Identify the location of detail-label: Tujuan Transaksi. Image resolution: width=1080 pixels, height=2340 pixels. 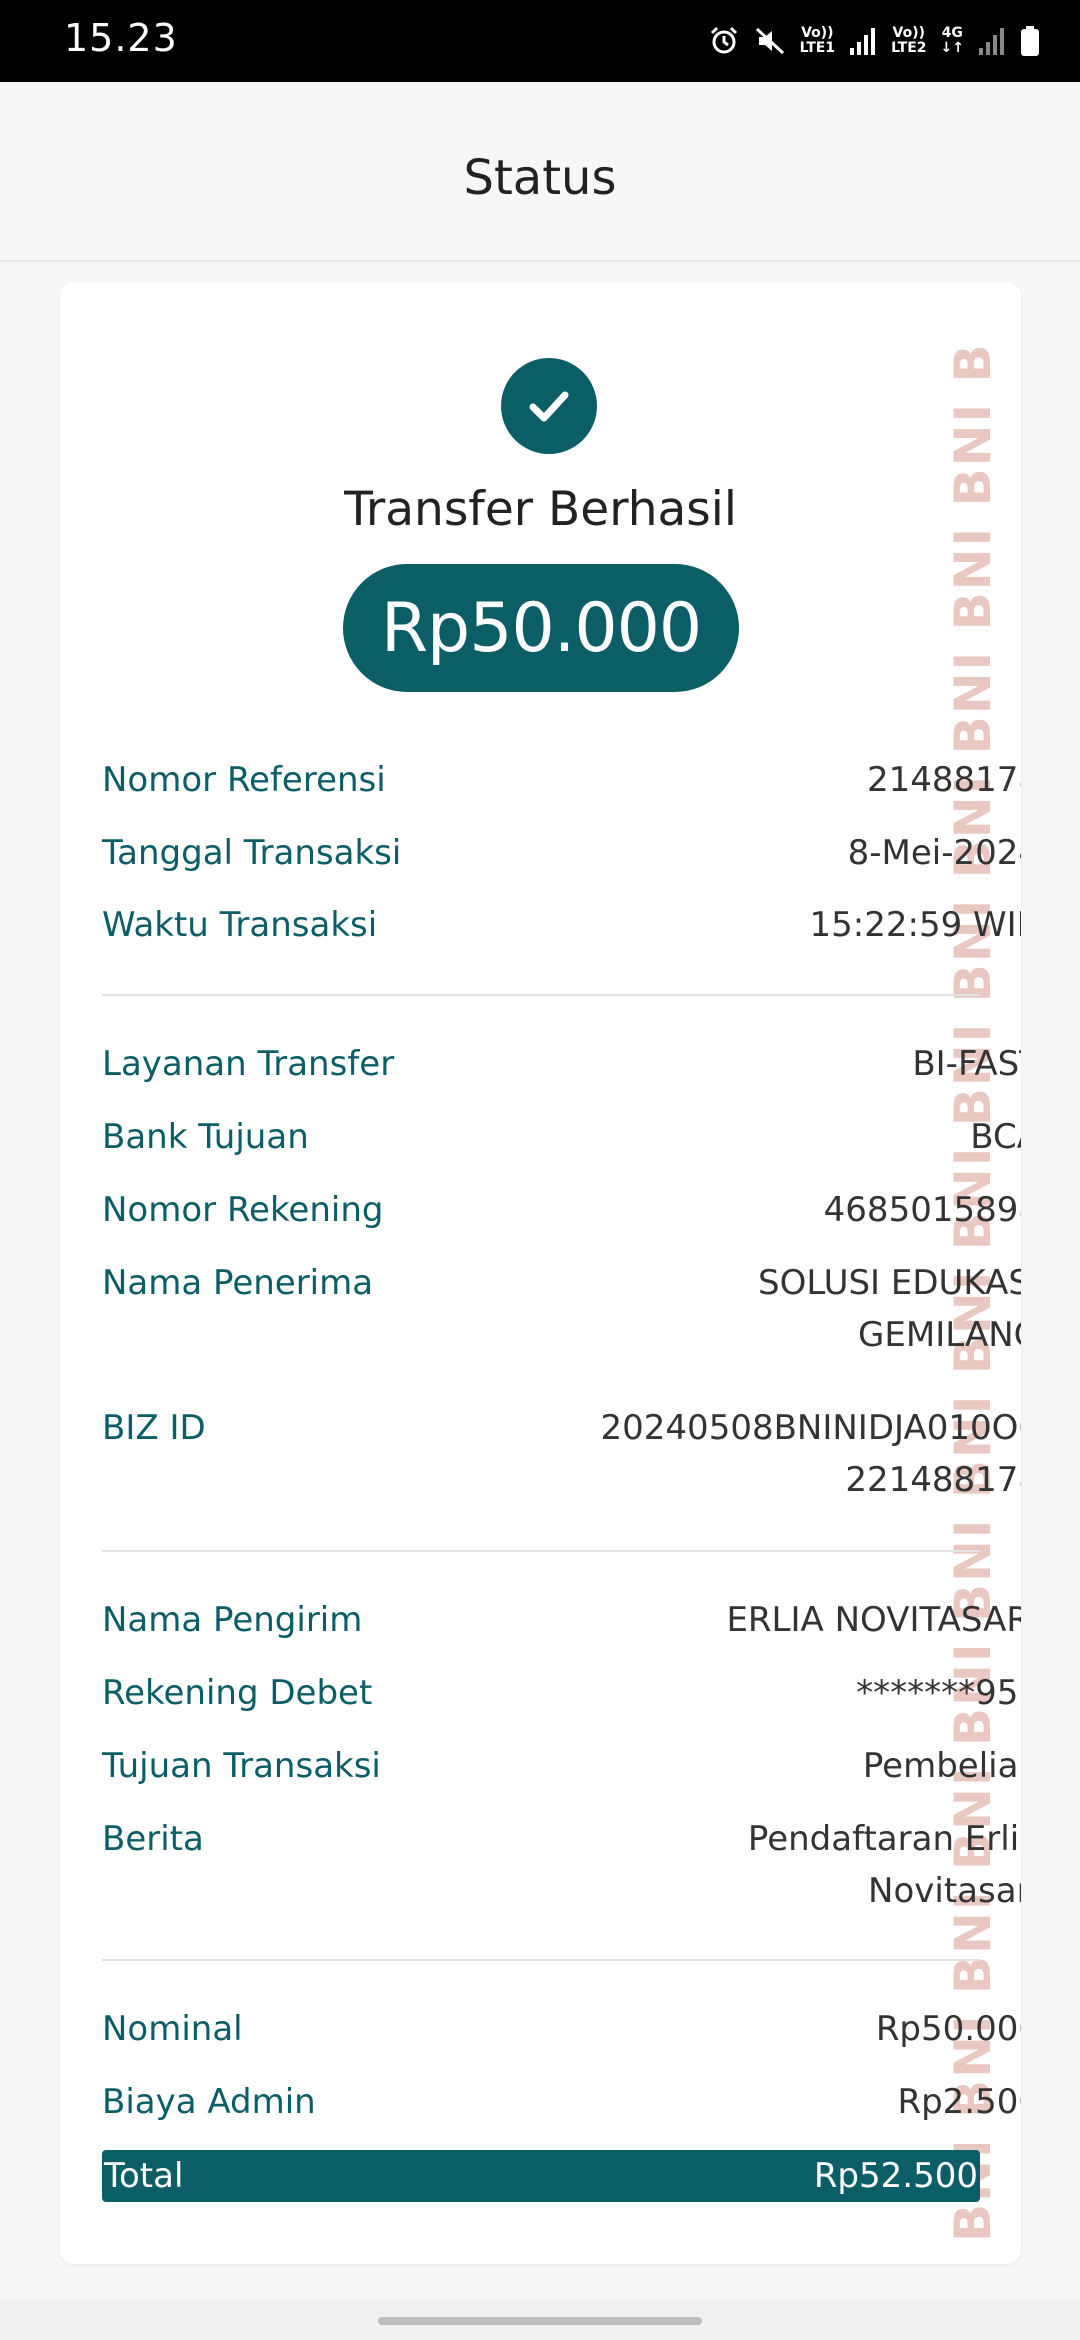
(241, 1766).